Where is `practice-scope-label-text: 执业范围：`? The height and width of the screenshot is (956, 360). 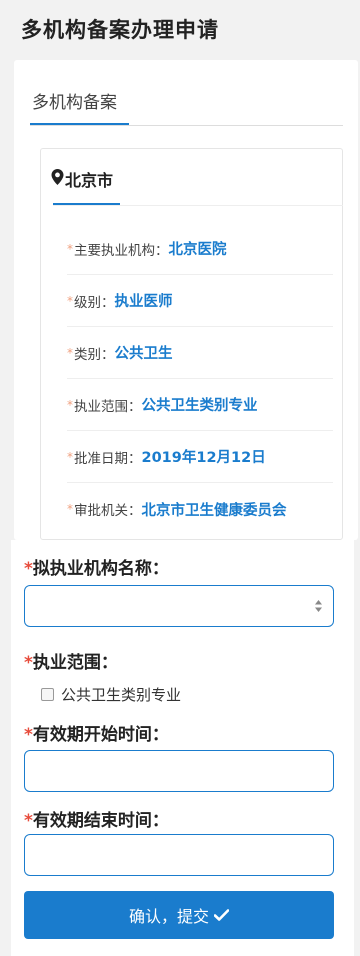
practice-scope-label-text: 执业范围： is located at coordinates (75, 663).